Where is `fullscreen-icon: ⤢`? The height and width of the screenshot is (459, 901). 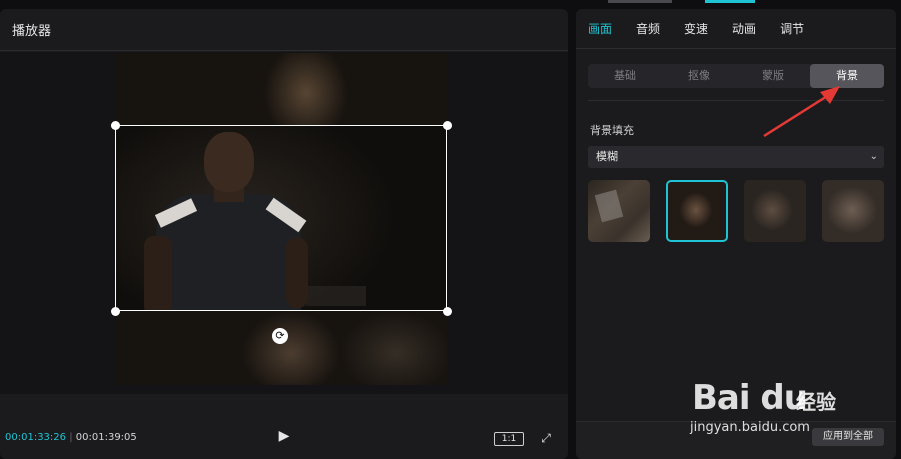 fullscreen-icon: ⤢ is located at coordinates (546, 438).